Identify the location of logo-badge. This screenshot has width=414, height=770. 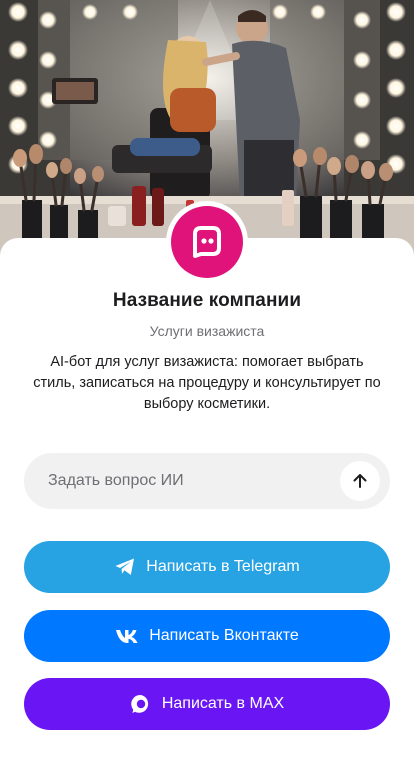
(207, 242).